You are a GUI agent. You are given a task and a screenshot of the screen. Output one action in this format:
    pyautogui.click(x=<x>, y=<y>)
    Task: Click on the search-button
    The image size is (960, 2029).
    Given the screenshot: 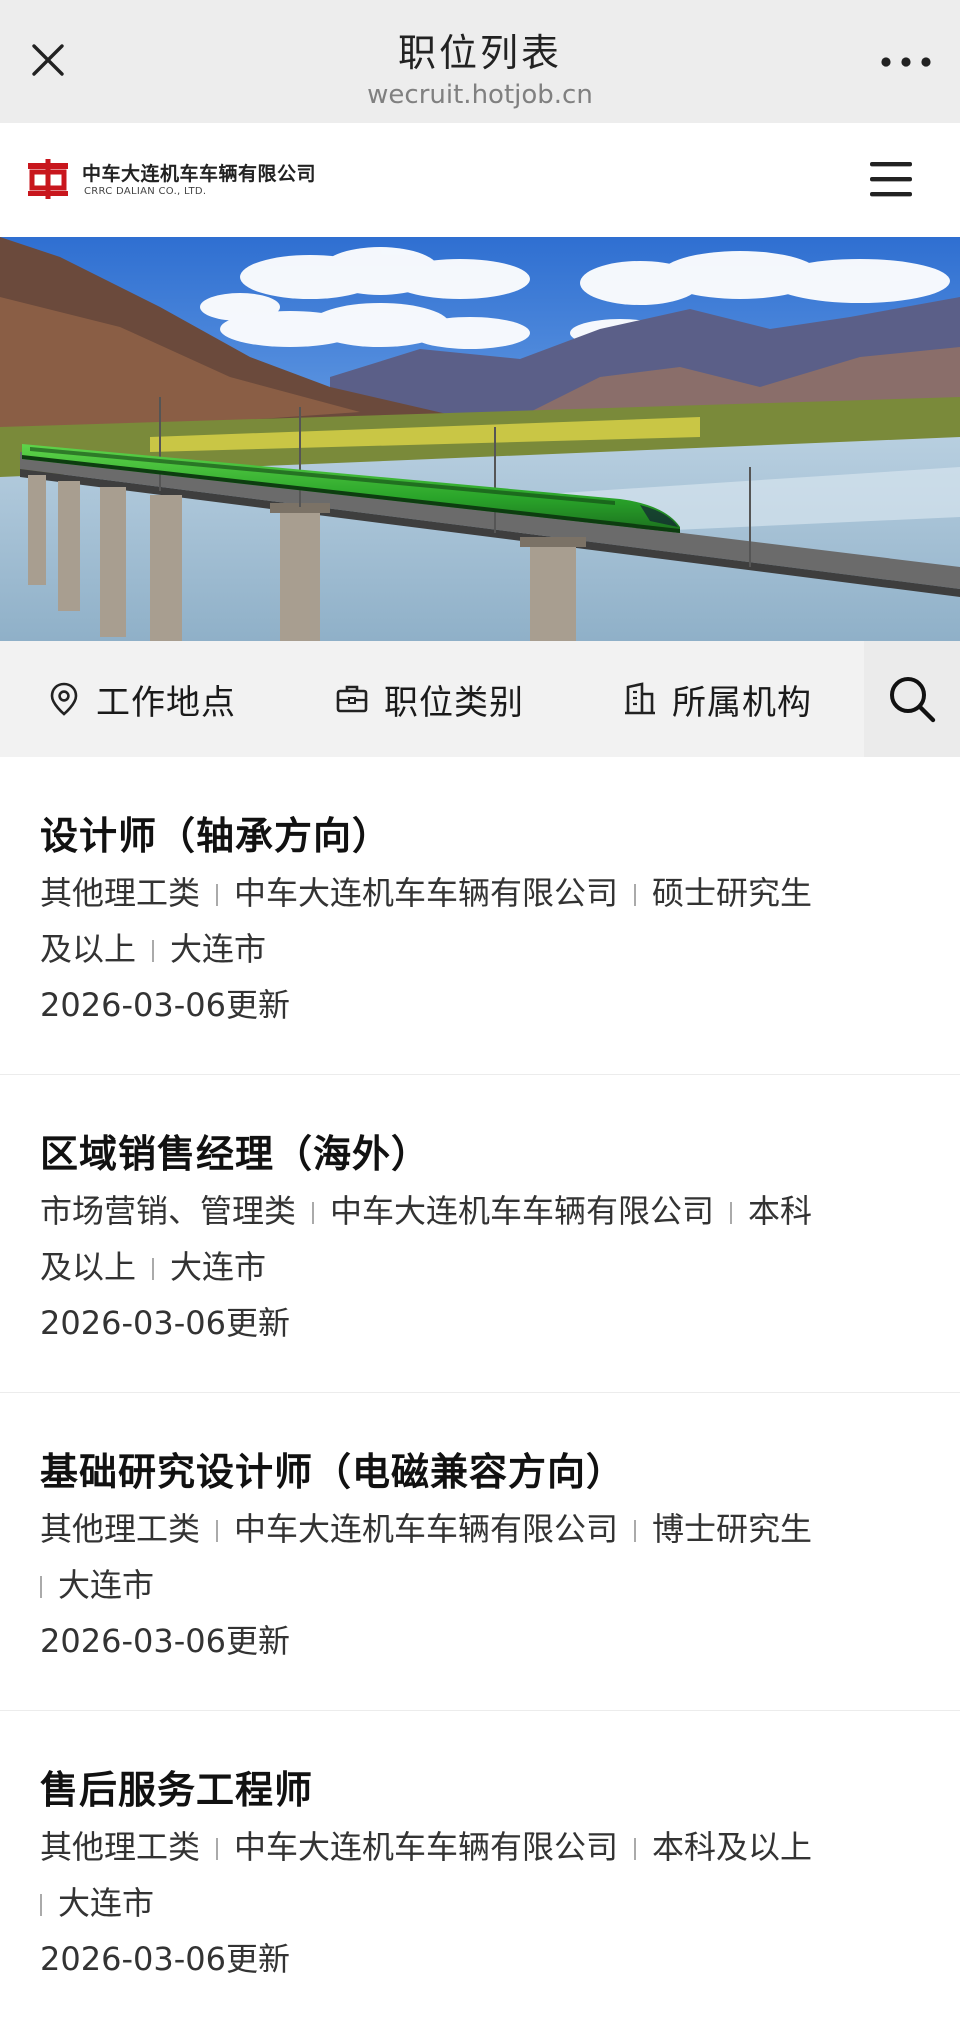 What is the action you would take?
    pyautogui.click(x=912, y=699)
    